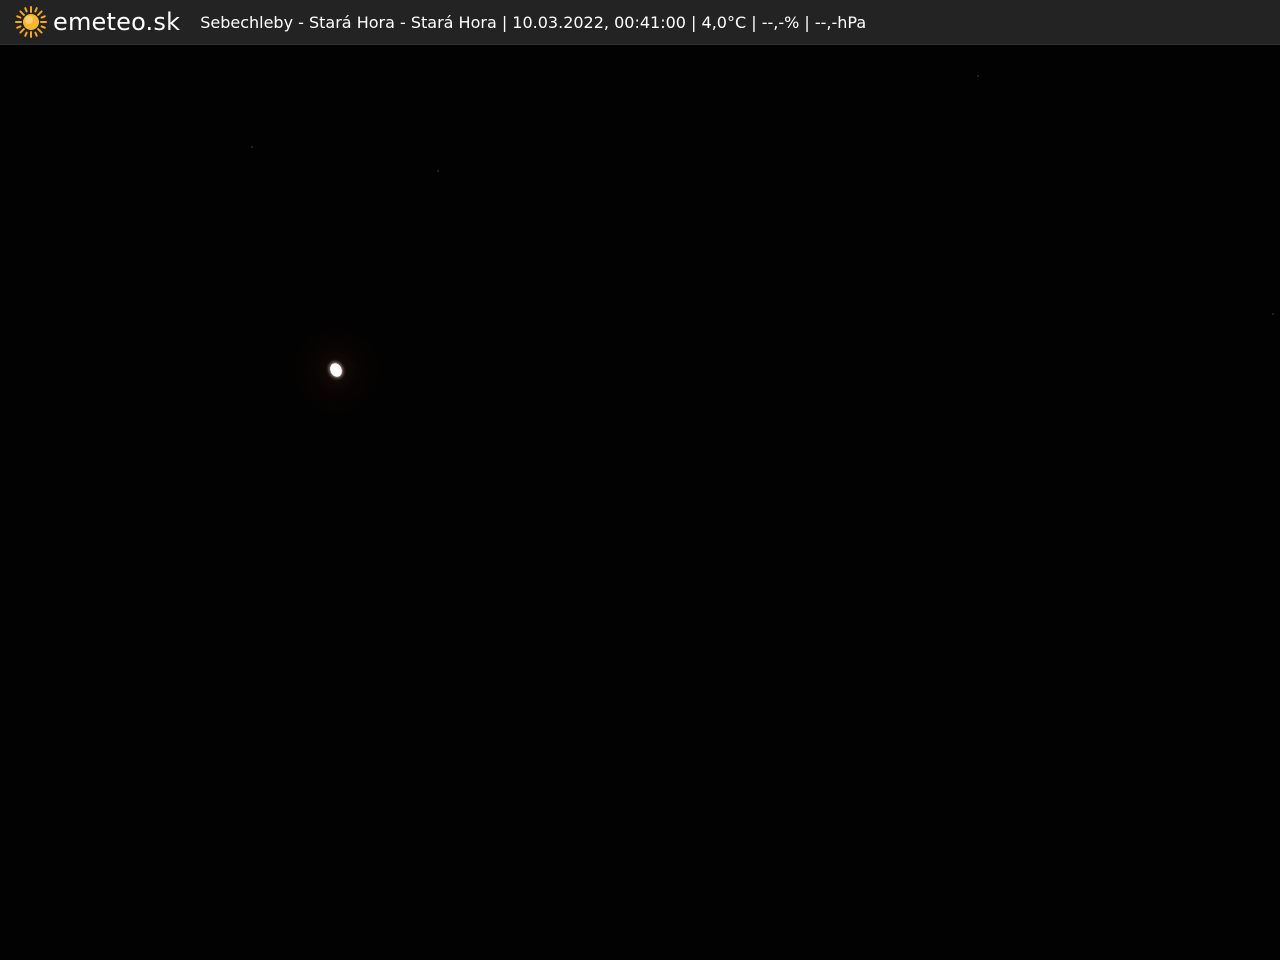  Describe the element at coordinates (117, 21) in the screenshot. I see `logo-text: emeteo.sk` at that location.